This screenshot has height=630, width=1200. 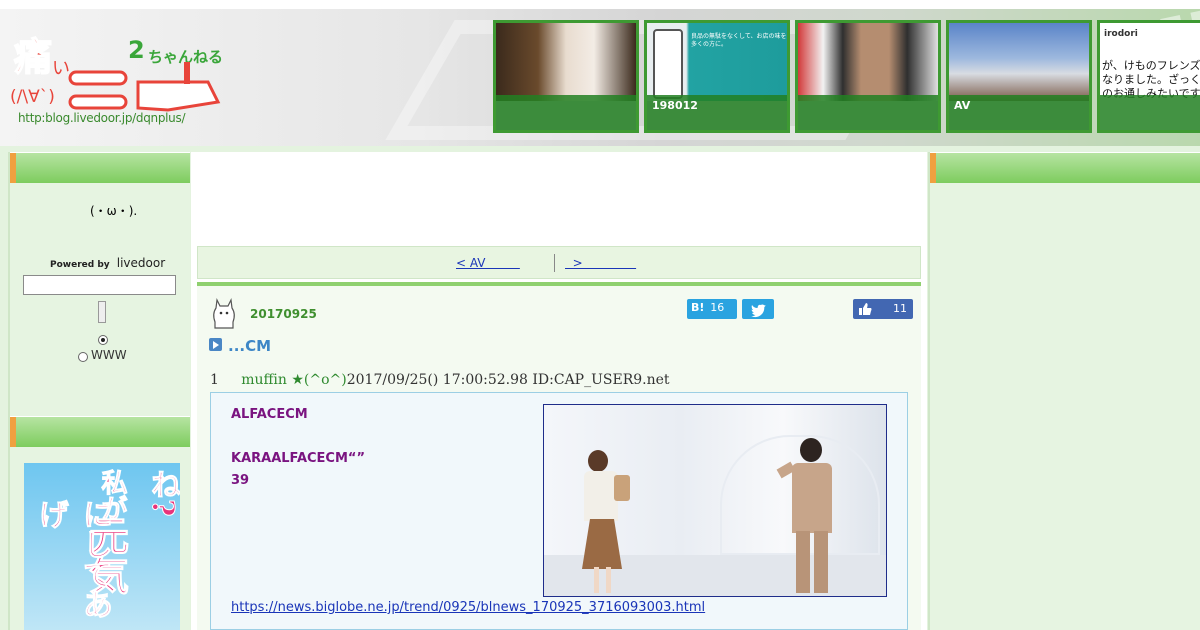 What do you see at coordinates (294, 380) in the screenshot?
I see `response-author: muffin ★(^o^)` at bounding box center [294, 380].